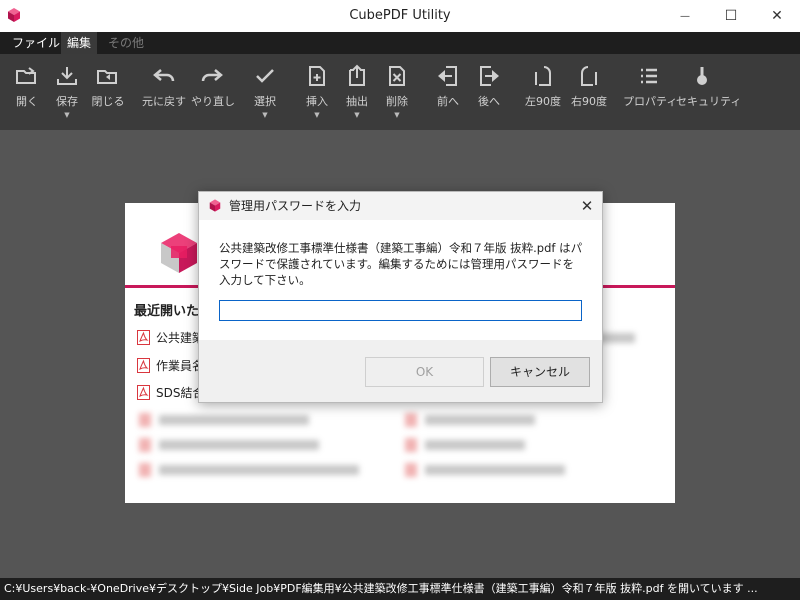  I want to click on rotate-right-label: 右90度, so click(589, 101).